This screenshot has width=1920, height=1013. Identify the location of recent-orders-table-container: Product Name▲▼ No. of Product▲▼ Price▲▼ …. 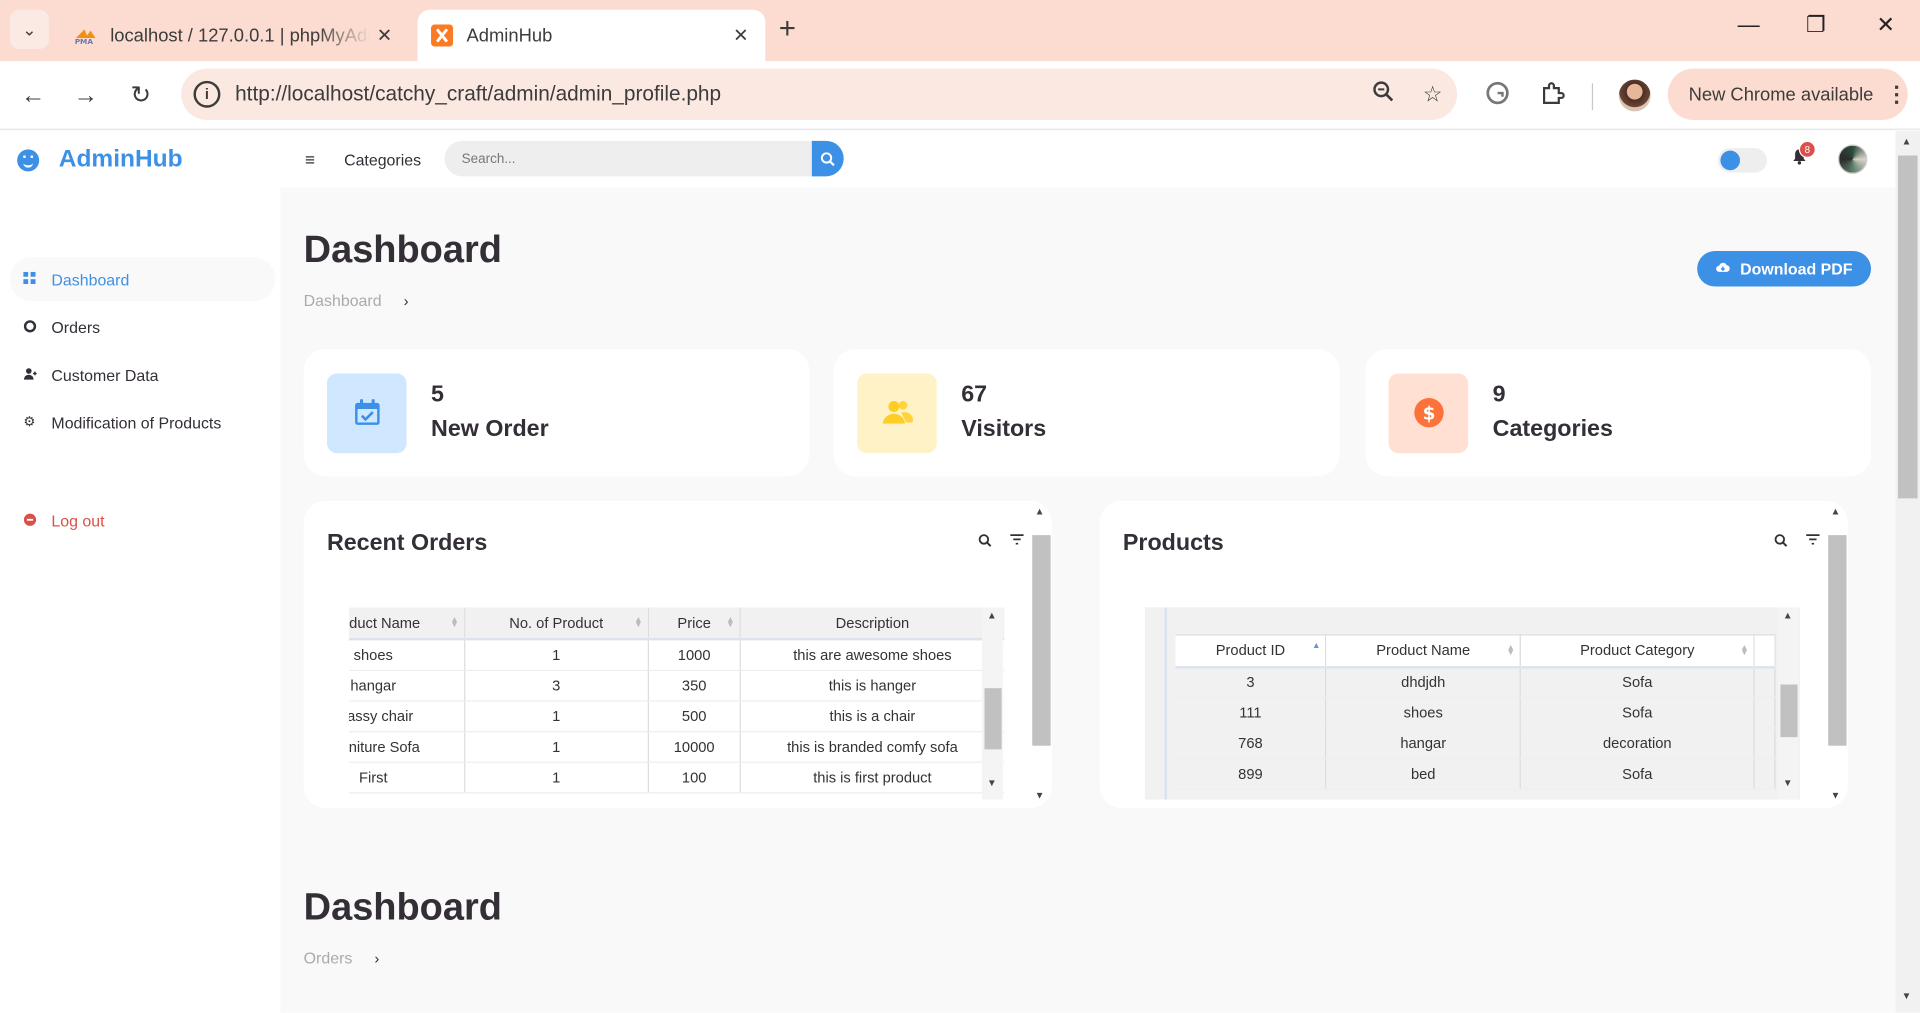
(676, 703).